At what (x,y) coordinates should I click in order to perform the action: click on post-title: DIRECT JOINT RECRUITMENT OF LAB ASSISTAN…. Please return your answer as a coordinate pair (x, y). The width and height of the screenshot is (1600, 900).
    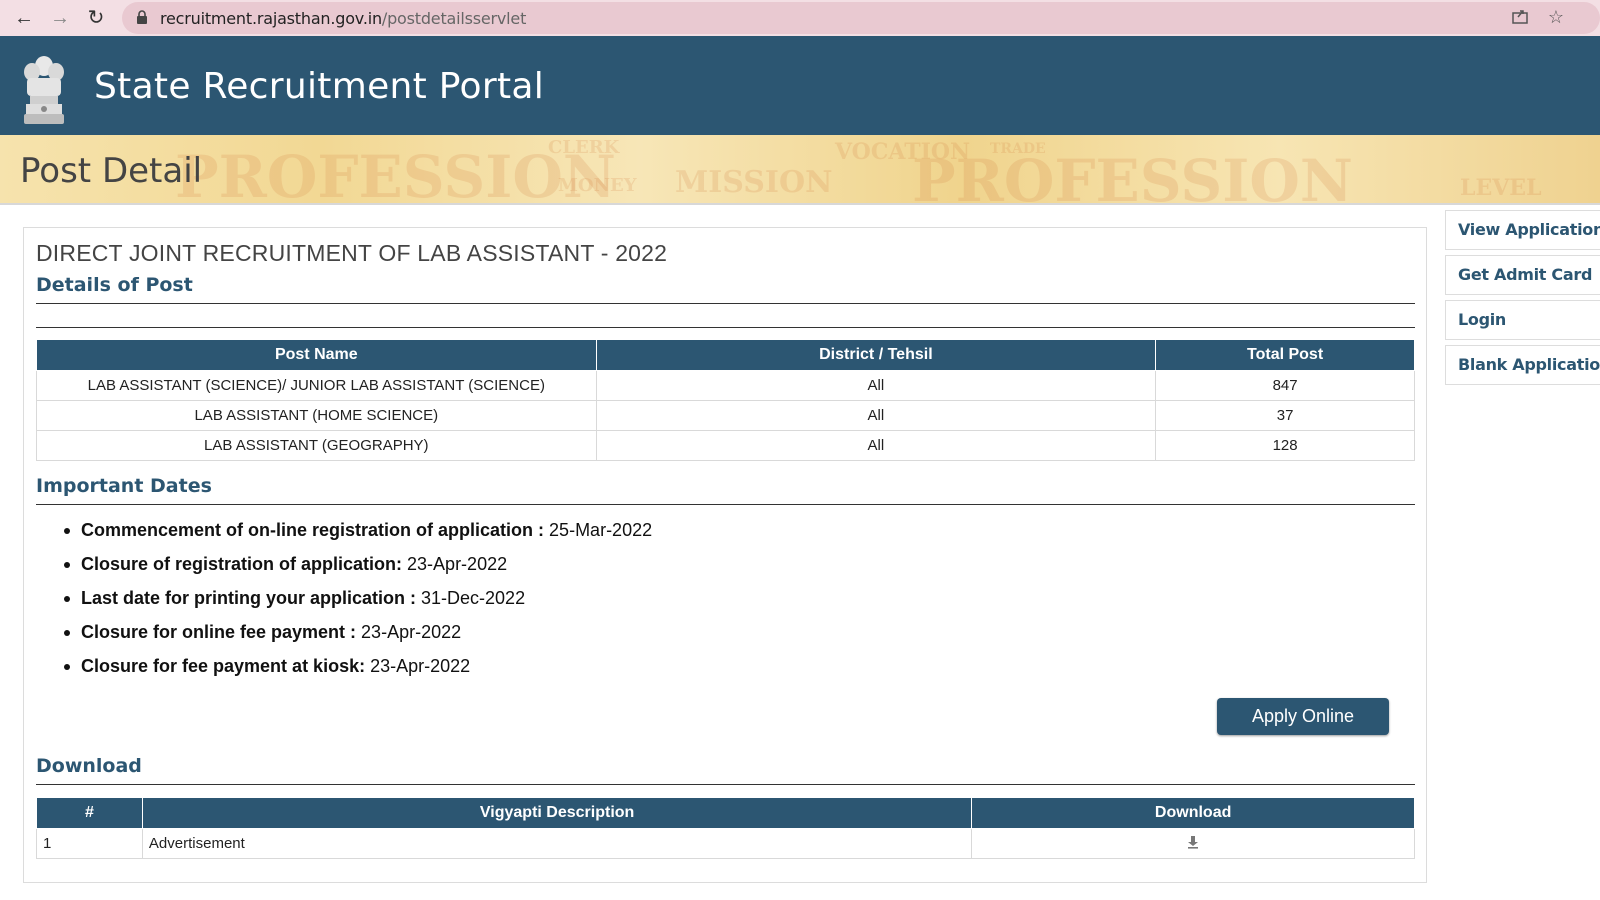
    Looking at the image, I should click on (352, 253).